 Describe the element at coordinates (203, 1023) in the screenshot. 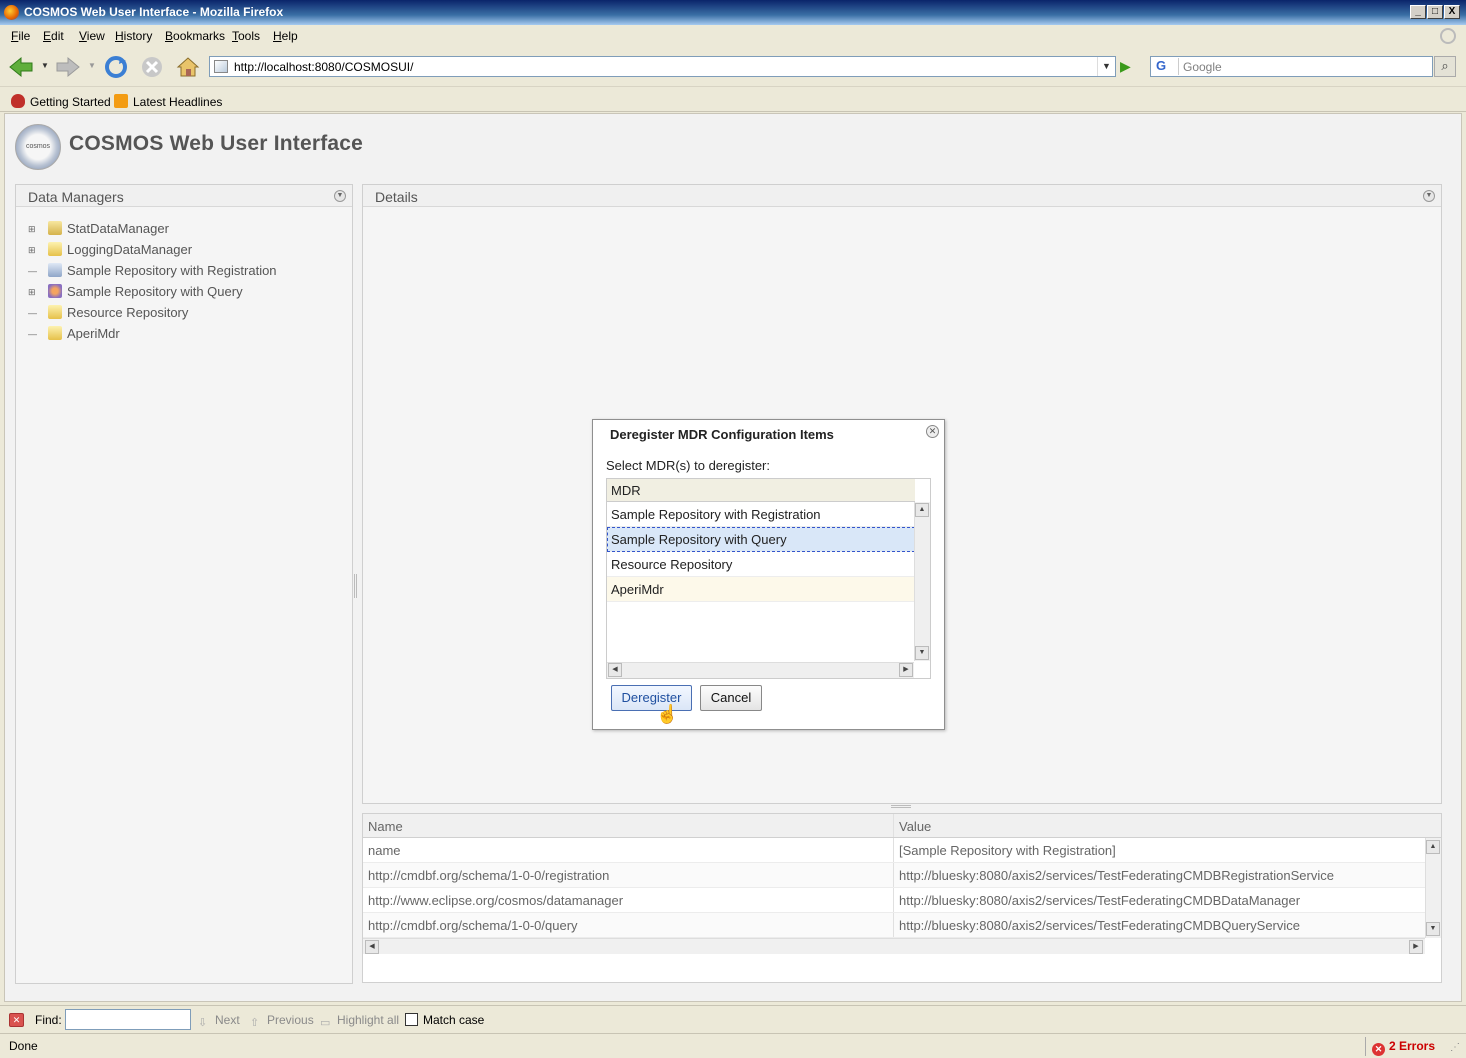

I see `arrow-down-icon: ⇩` at that location.